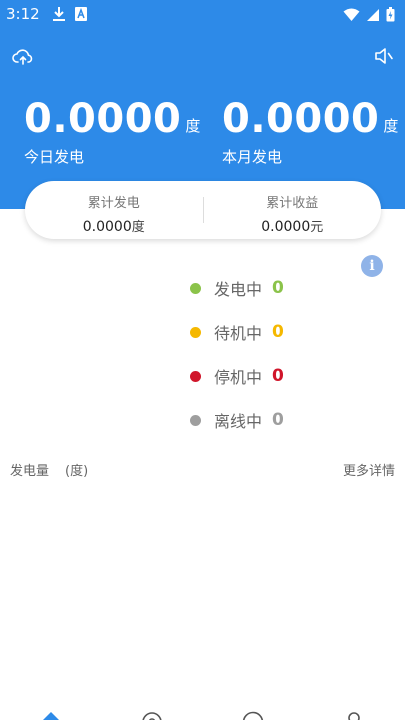 The height and width of the screenshot is (720, 405). What do you see at coordinates (202, 15) in the screenshot?
I see `status-bar: 3:12` at bounding box center [202, 15].